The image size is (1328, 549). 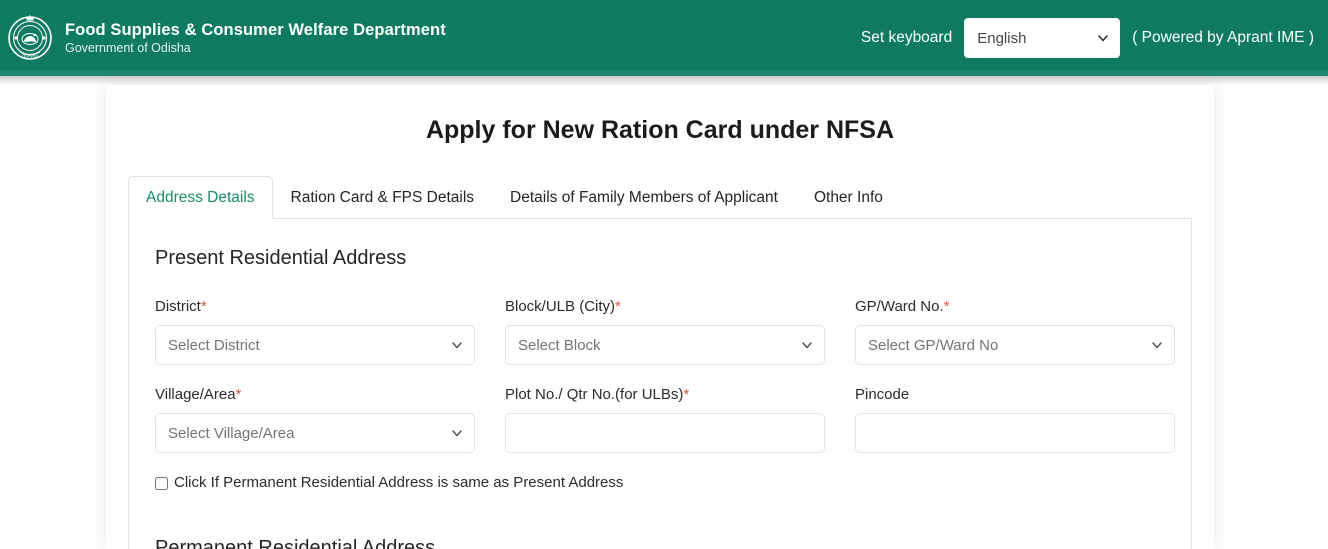 I want to click on village-label: Village/Area*, so click(x=315, y=395).